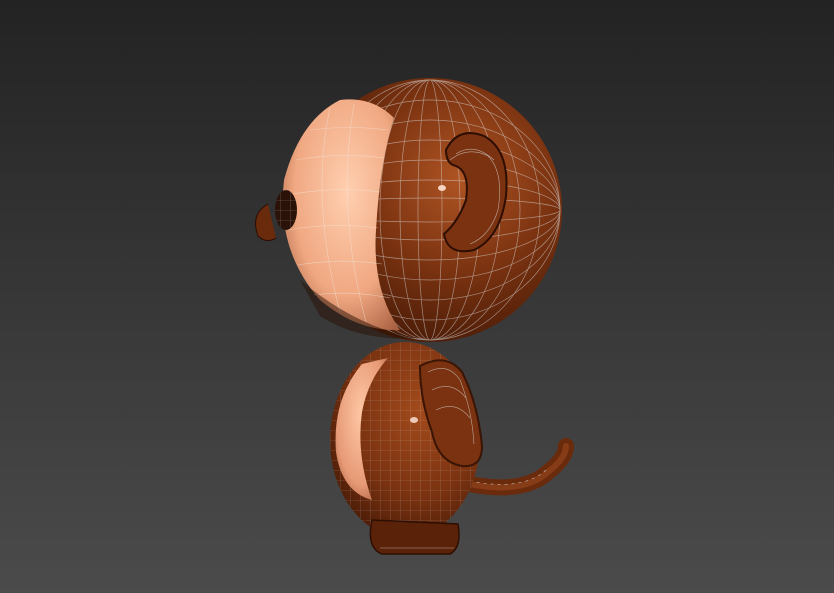 This screenshot has height=593, width=834. I want to click on body, so click(407, 448).